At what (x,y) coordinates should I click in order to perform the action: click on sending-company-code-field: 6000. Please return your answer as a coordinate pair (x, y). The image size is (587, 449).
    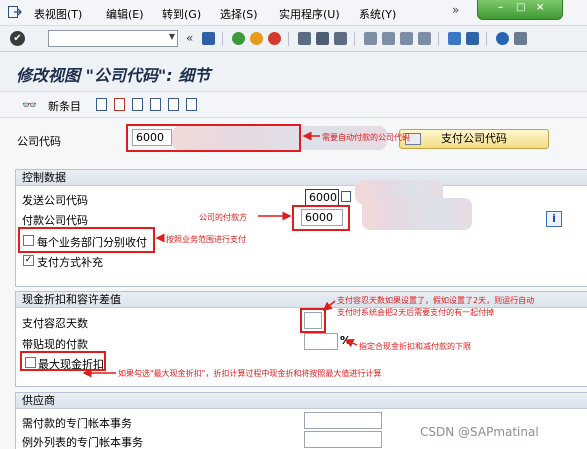
    Looking at the image, I should click on (322, 197).